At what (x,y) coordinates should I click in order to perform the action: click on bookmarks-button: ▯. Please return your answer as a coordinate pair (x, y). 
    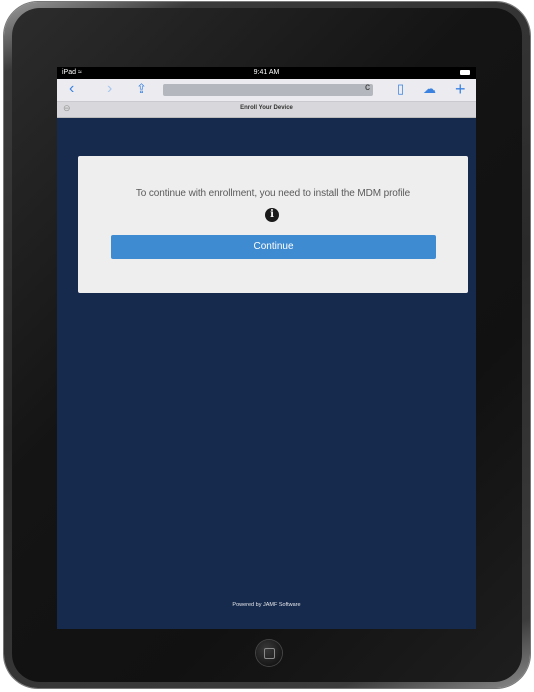
    Looking at the image, I should click on (400, 89).